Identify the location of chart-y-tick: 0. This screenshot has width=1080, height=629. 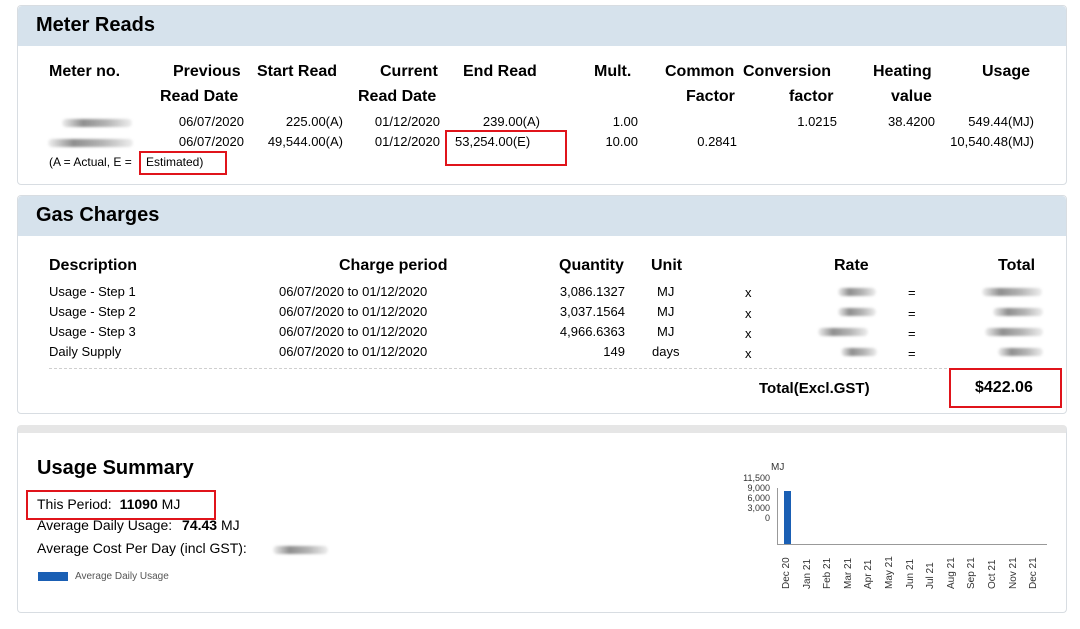
(767, 518).